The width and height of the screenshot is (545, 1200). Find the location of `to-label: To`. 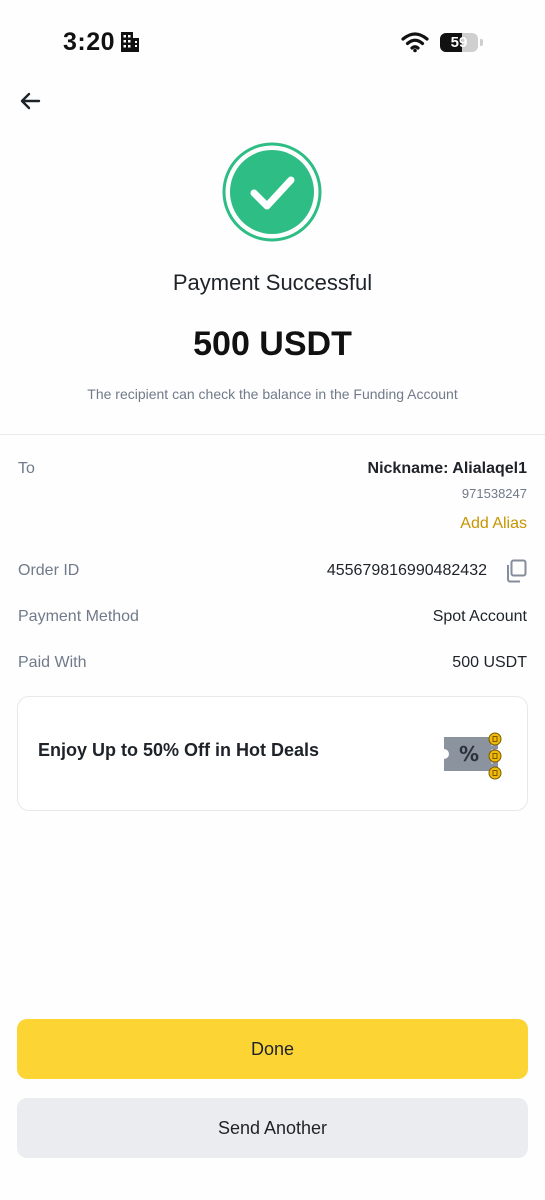

to-label: To is located at coordinates (26, 468).